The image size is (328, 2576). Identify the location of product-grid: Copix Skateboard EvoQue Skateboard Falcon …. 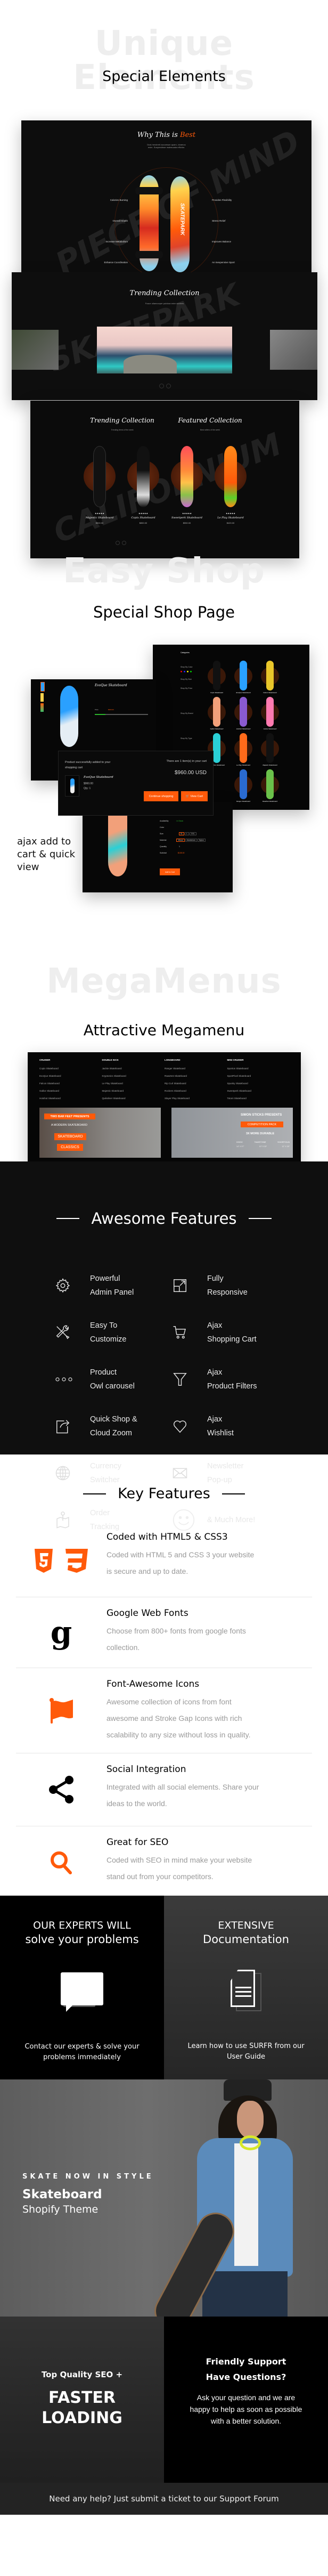
(256, 735).